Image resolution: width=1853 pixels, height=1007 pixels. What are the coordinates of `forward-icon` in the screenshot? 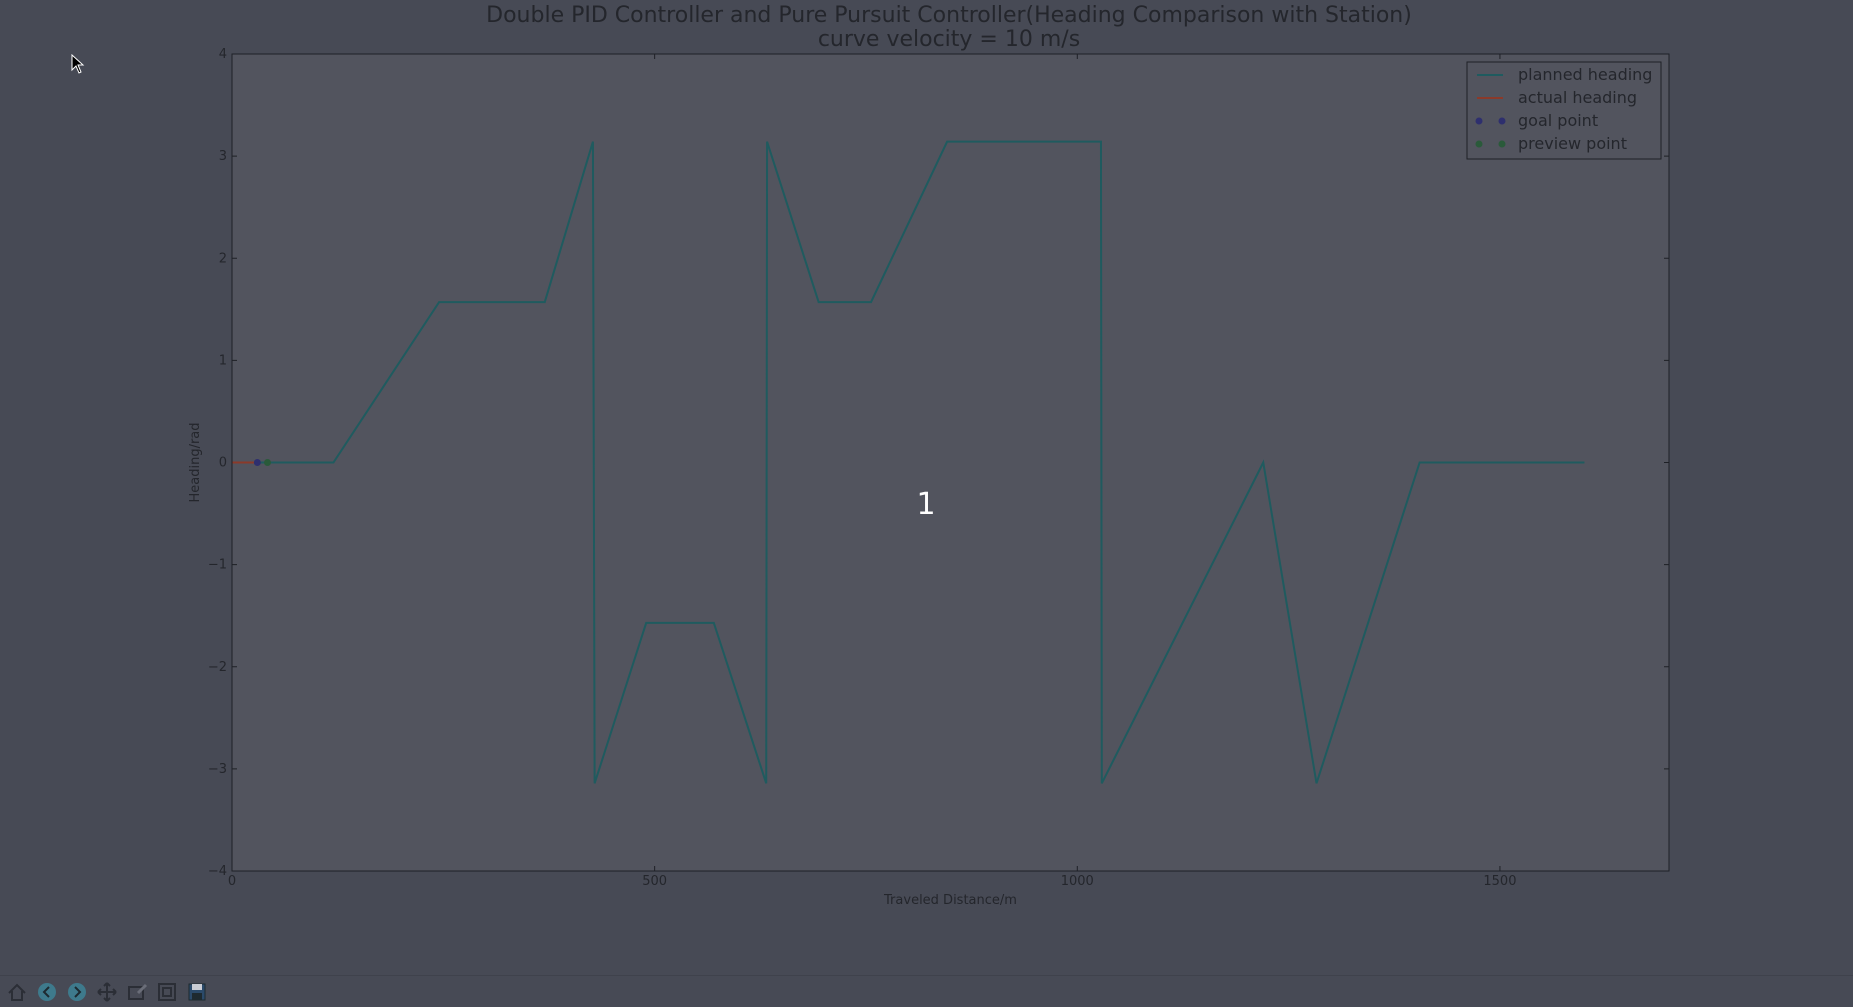 It's located at (77, 991).